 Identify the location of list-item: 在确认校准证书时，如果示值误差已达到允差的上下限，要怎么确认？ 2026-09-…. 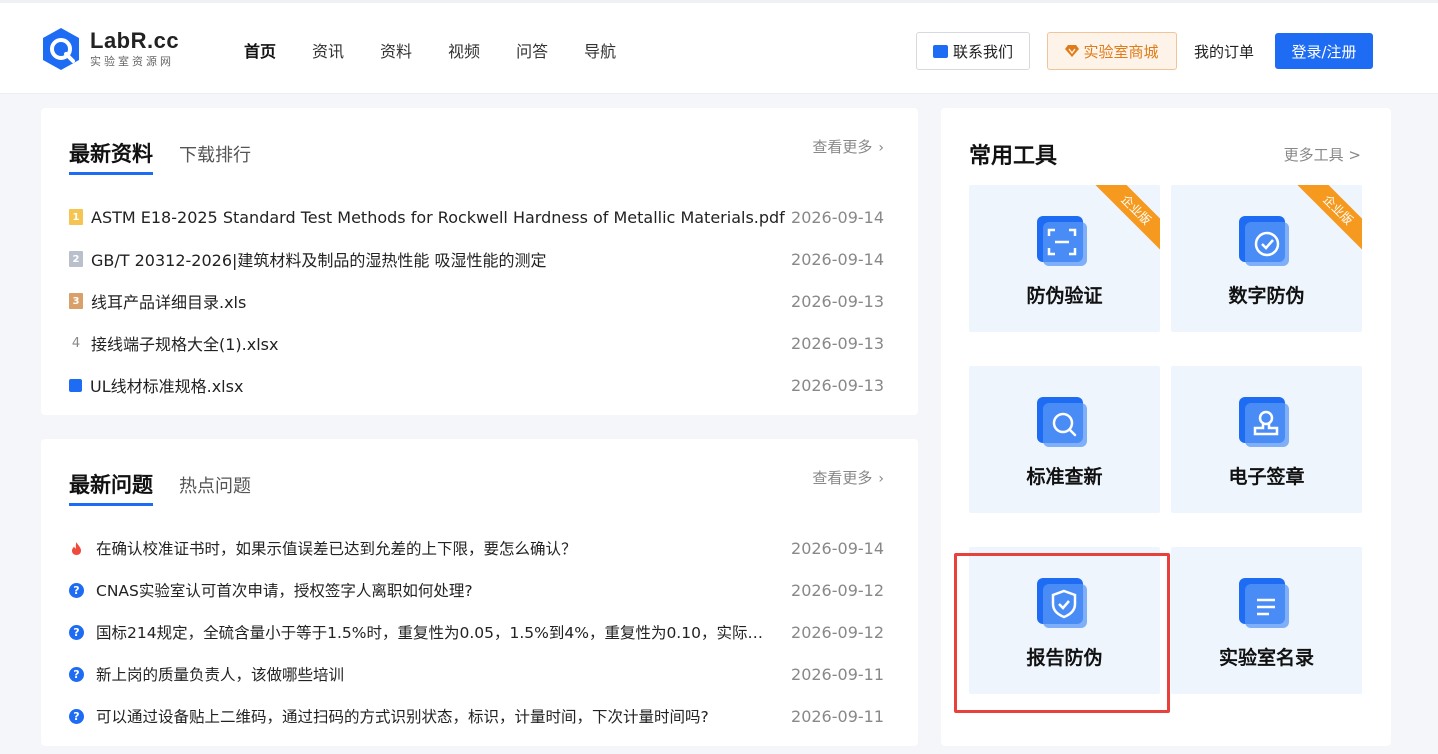
(476, 548).